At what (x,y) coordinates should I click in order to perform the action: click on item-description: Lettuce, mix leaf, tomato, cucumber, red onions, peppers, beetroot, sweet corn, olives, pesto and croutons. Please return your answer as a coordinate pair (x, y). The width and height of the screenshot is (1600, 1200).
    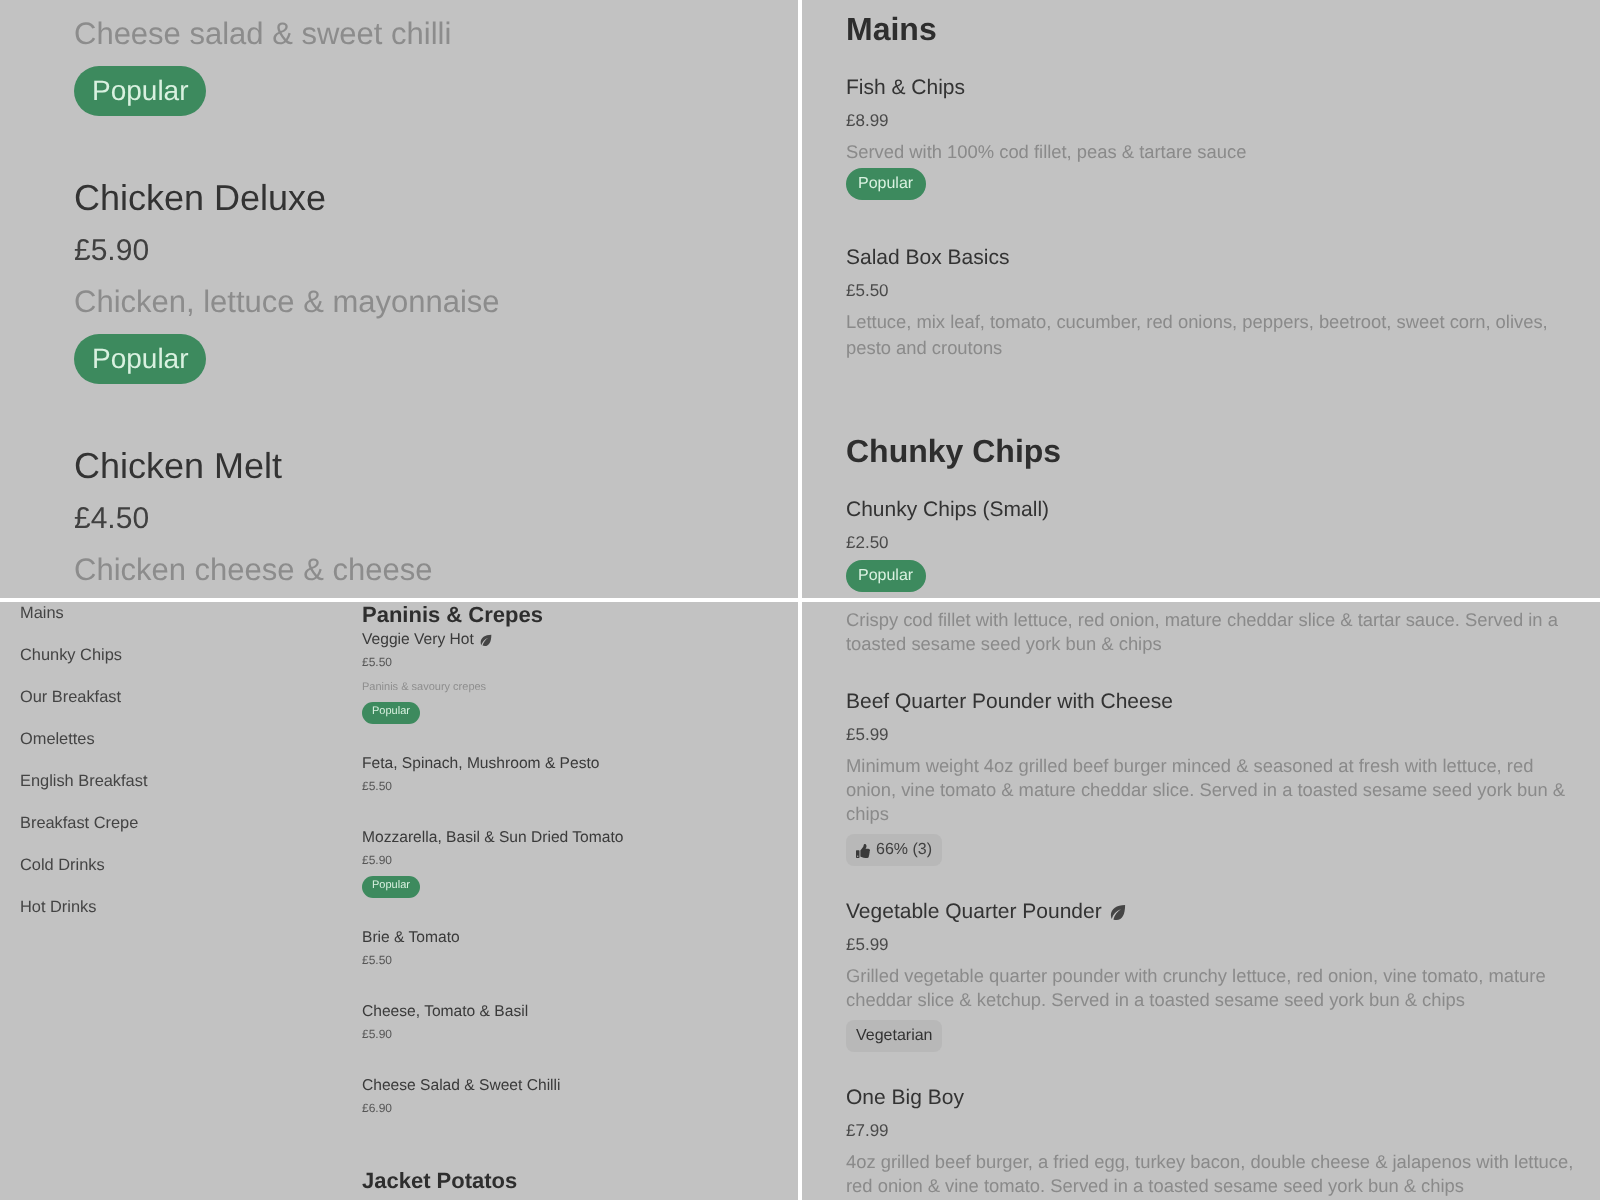
    Looking at the image, I should click on (1198, 336).